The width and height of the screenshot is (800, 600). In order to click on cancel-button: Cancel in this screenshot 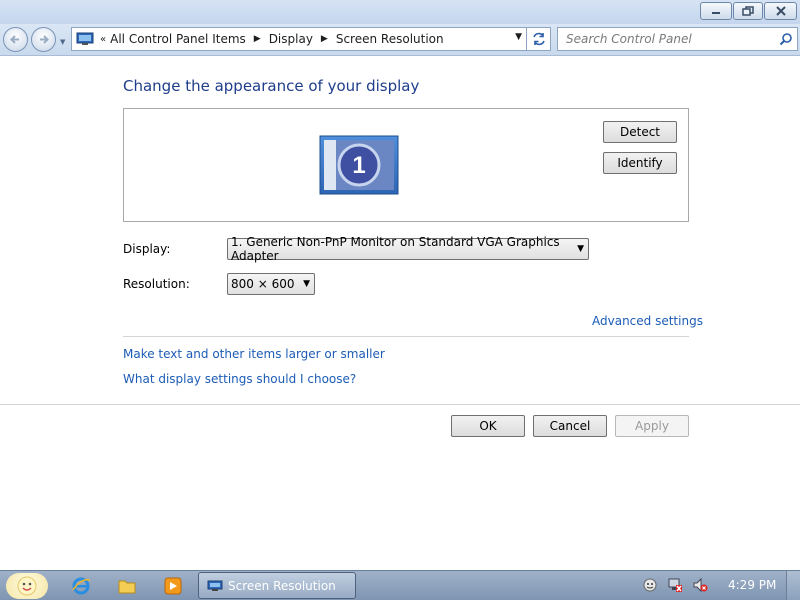, I will do `click(570, 426)`.